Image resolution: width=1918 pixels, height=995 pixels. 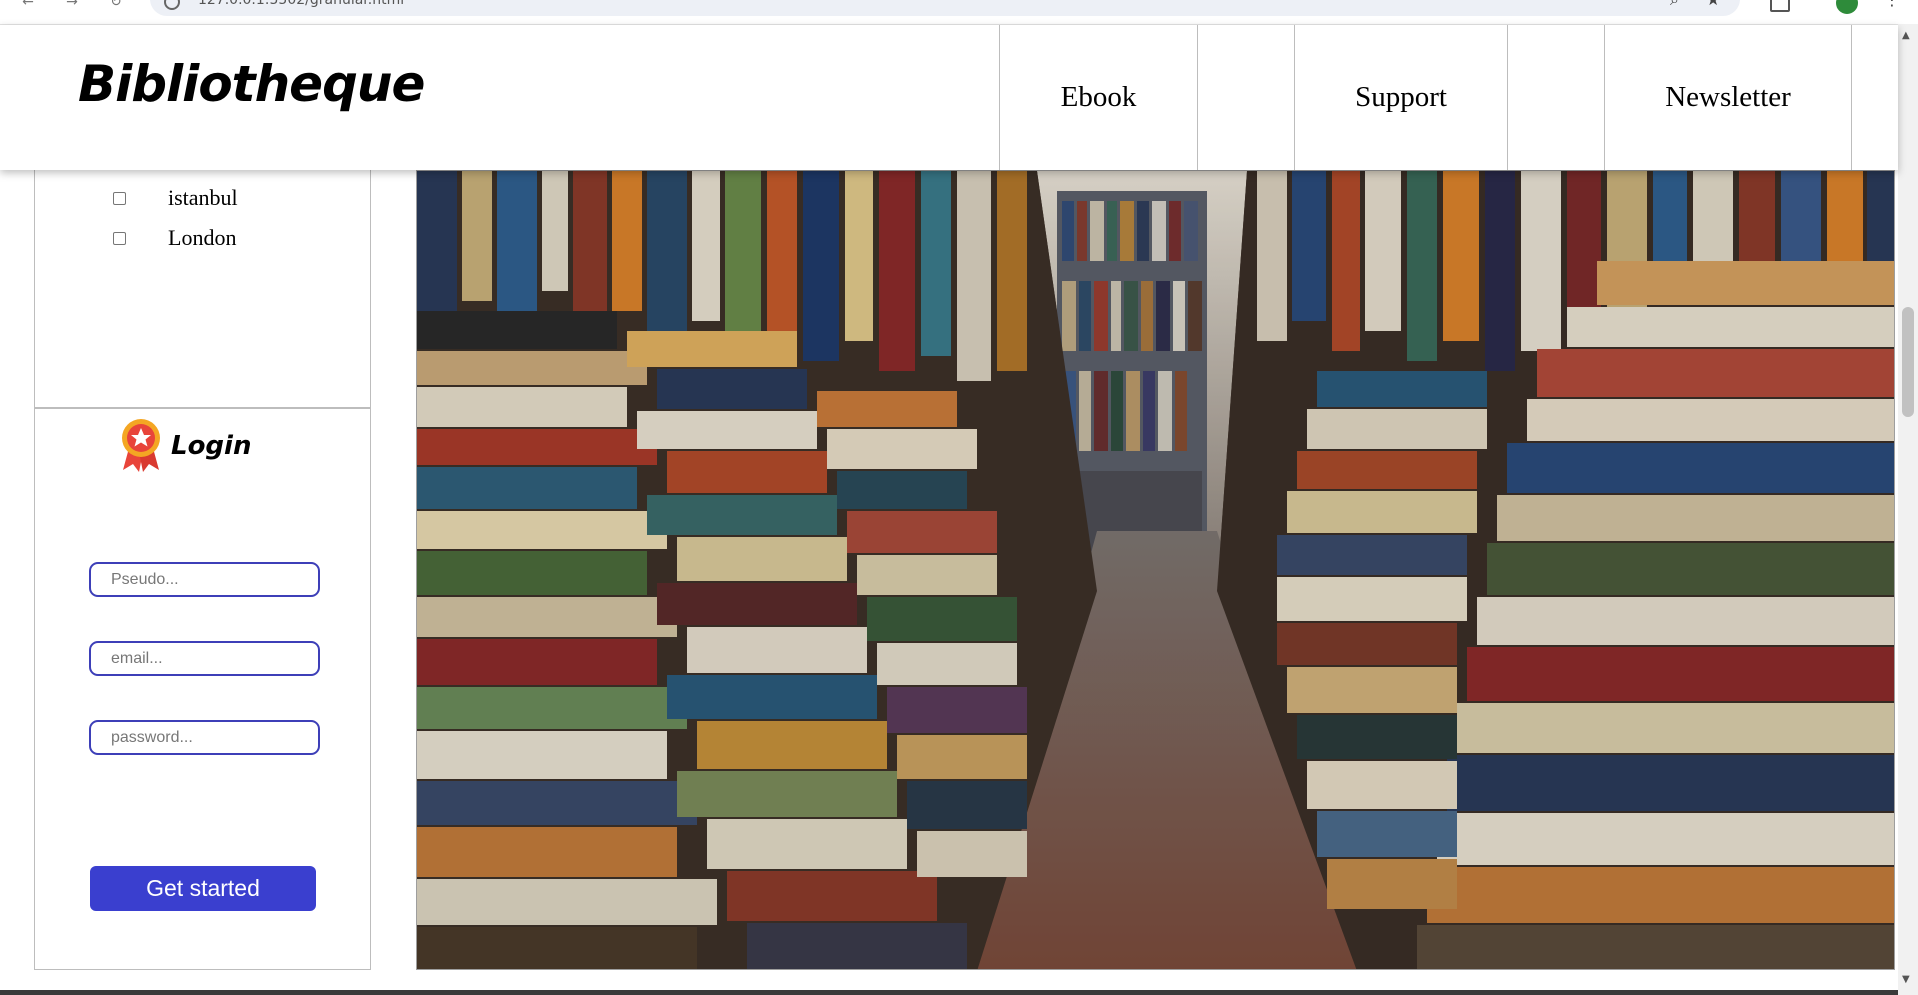 I want to click on bottom-edge, so click(x=949, y=992).